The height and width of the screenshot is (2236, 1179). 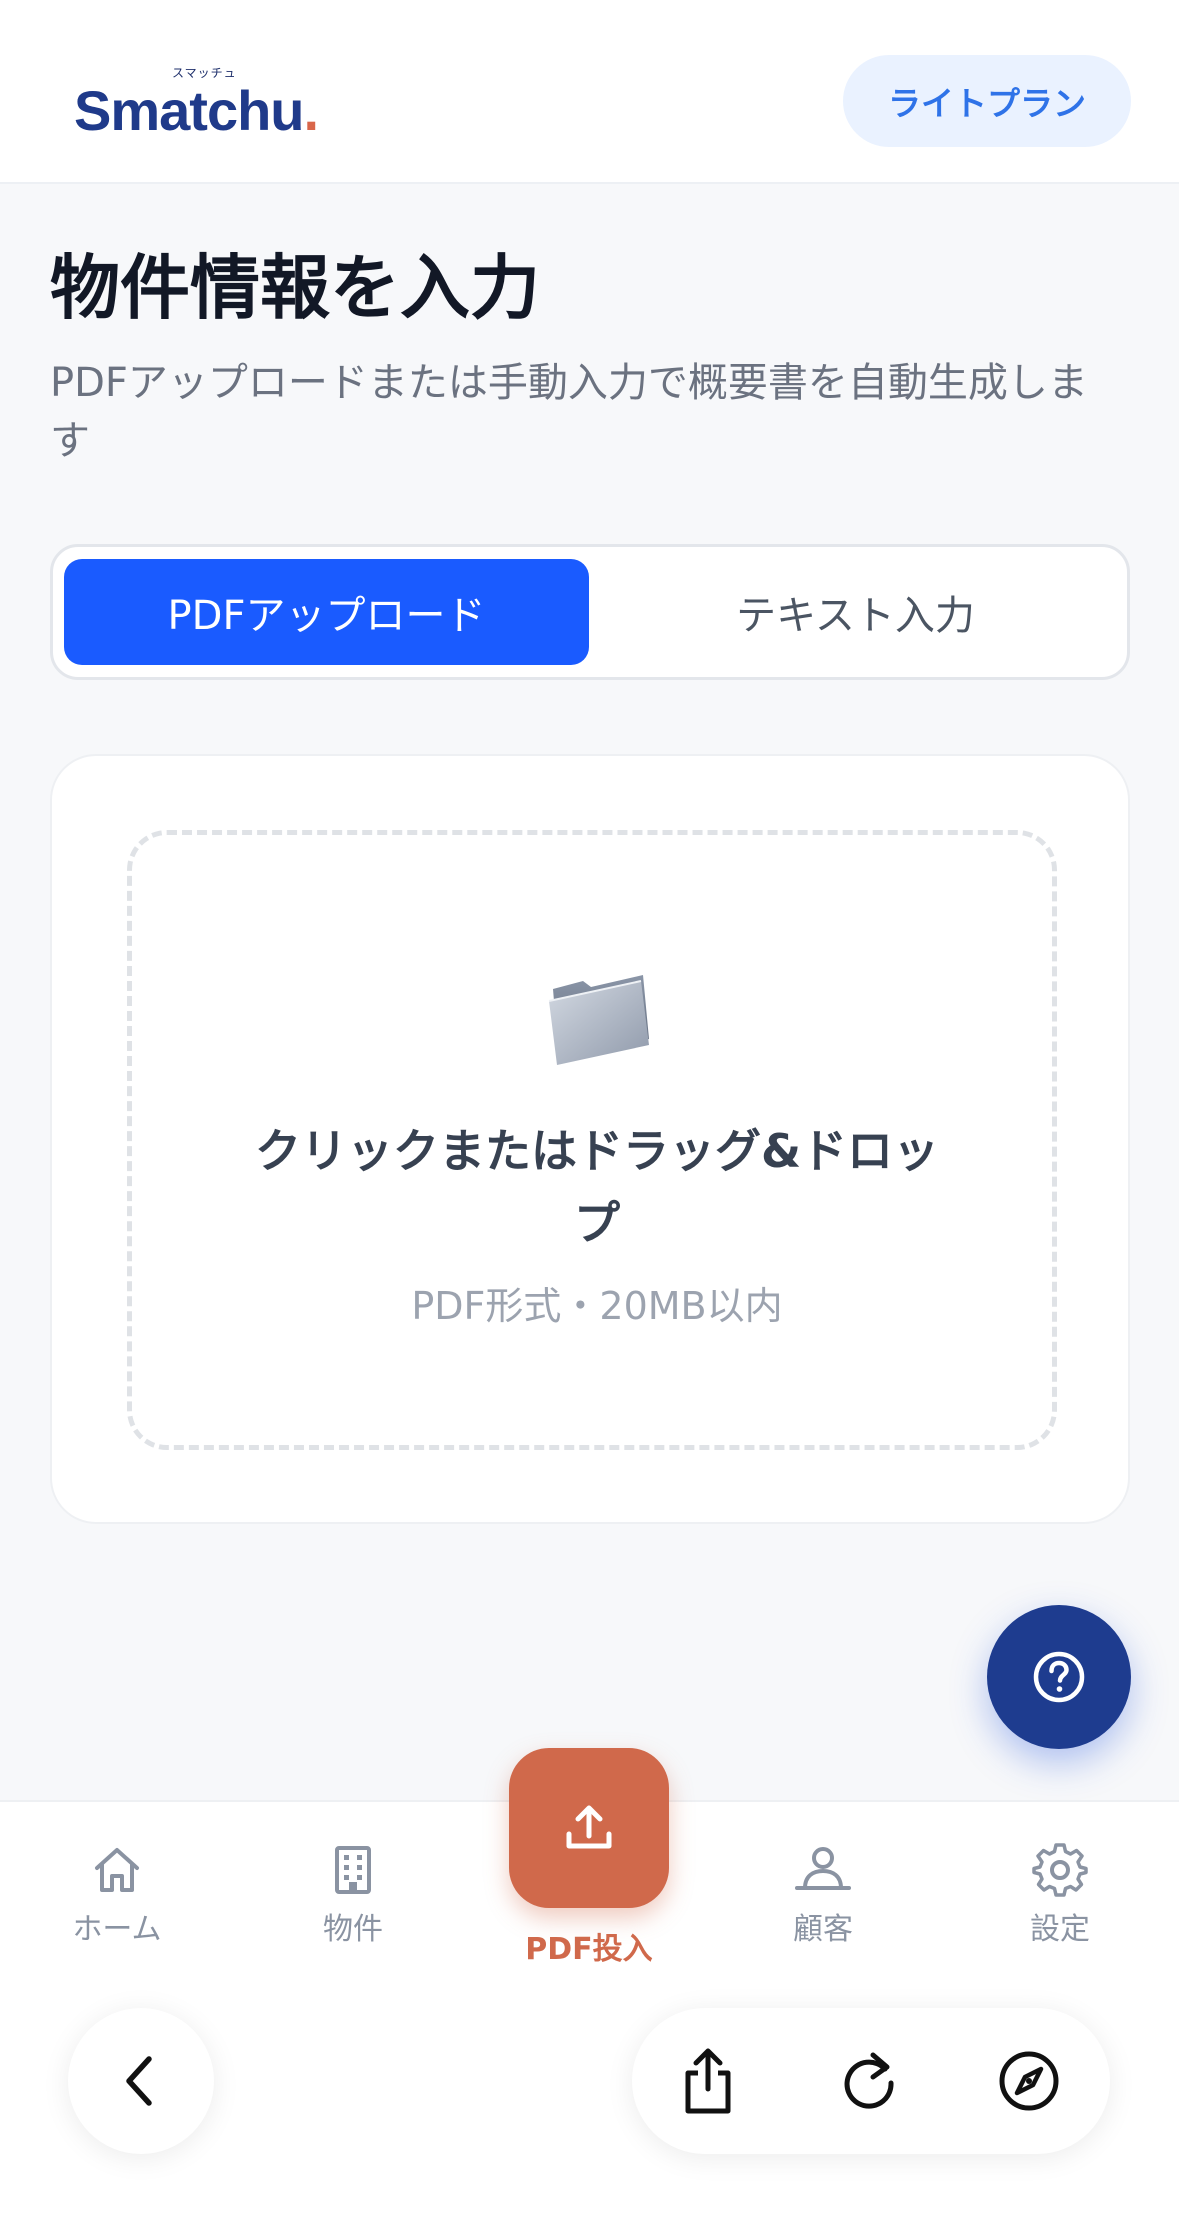 I want to click on nav-label-customers: 顧客, so click(x=823, y=1929).